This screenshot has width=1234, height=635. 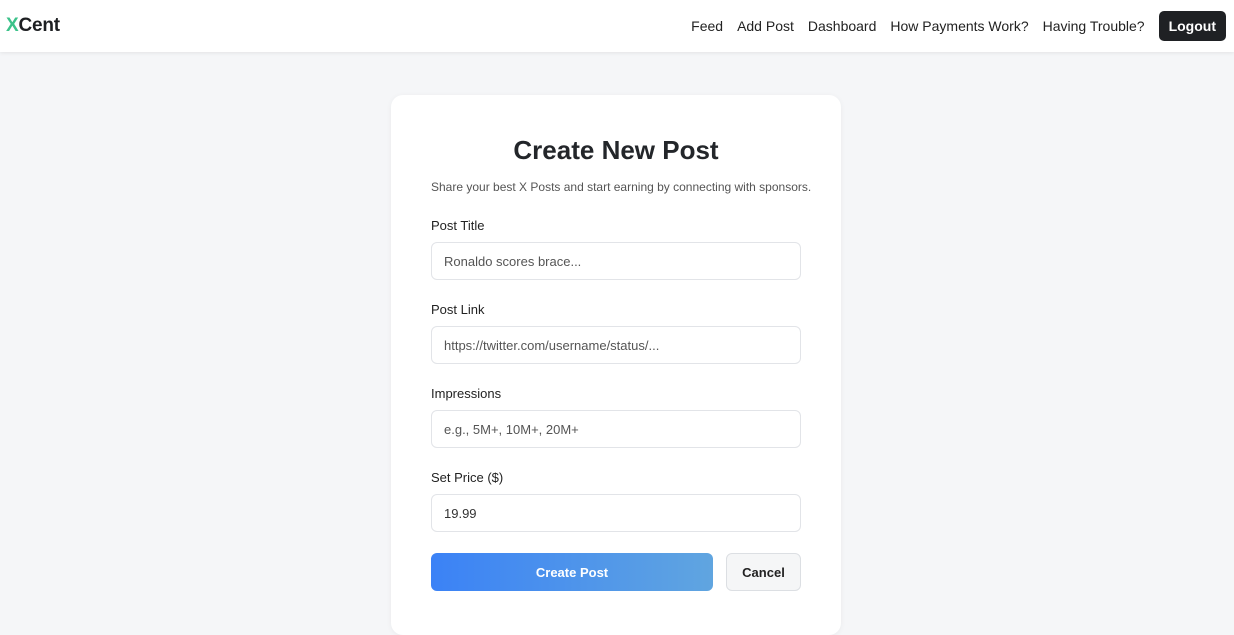 I want to click on nav-link-dashboard: Dashboard, so click(x=842, y=26).